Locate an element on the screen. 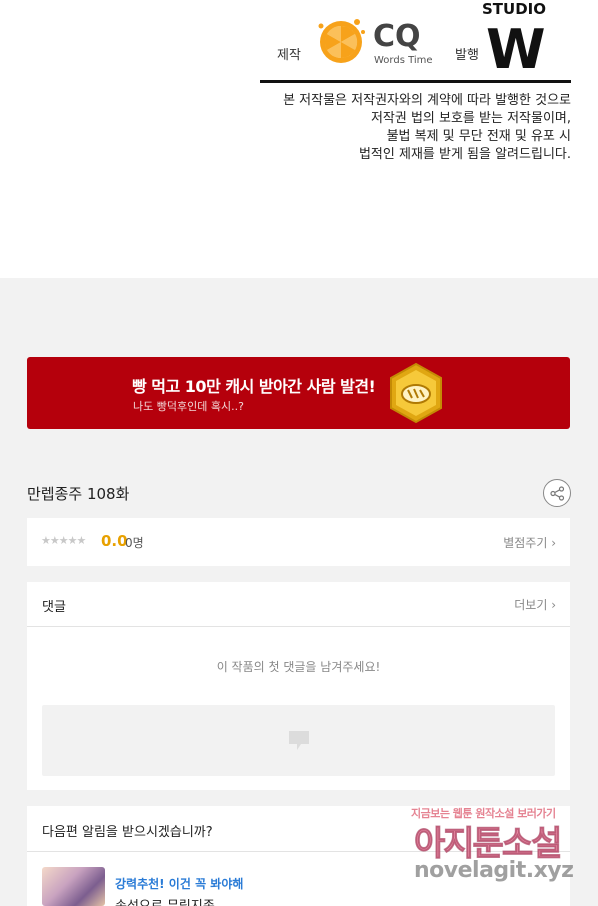 This screenshot has width=598, height=906. recommend-title: 손성으로 무림지존 is located at coordinates (165, 900).